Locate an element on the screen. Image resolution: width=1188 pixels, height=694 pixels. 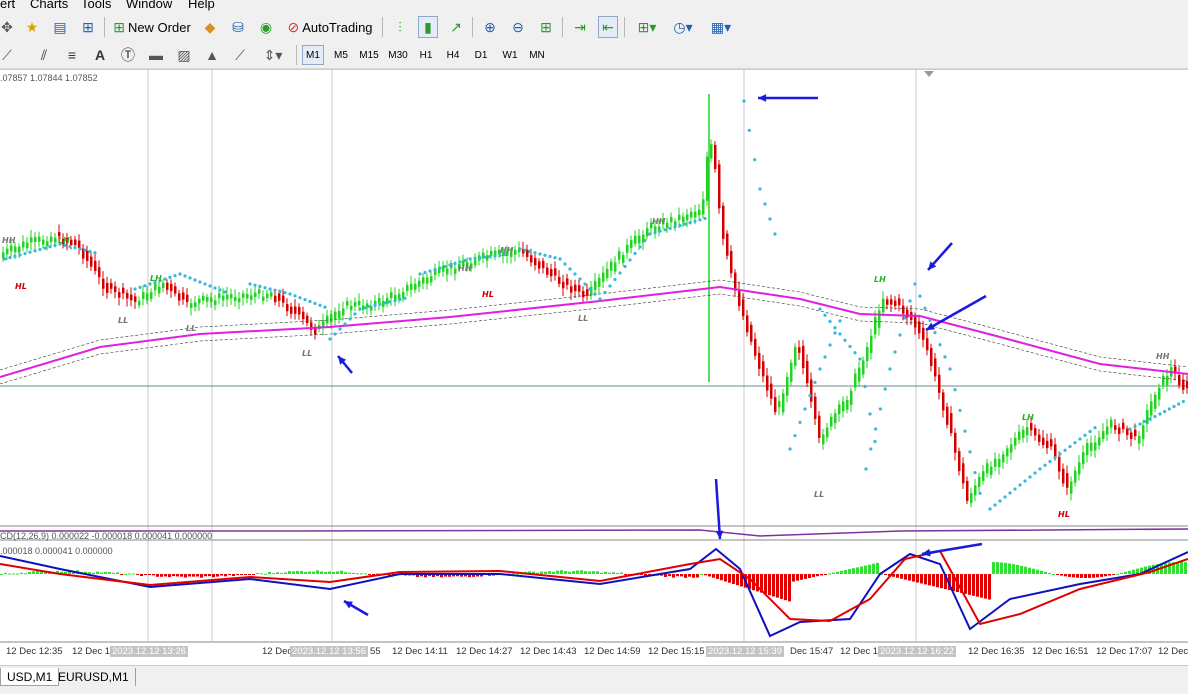
profiles-icon: ★ is located at coordinates (32, 27).